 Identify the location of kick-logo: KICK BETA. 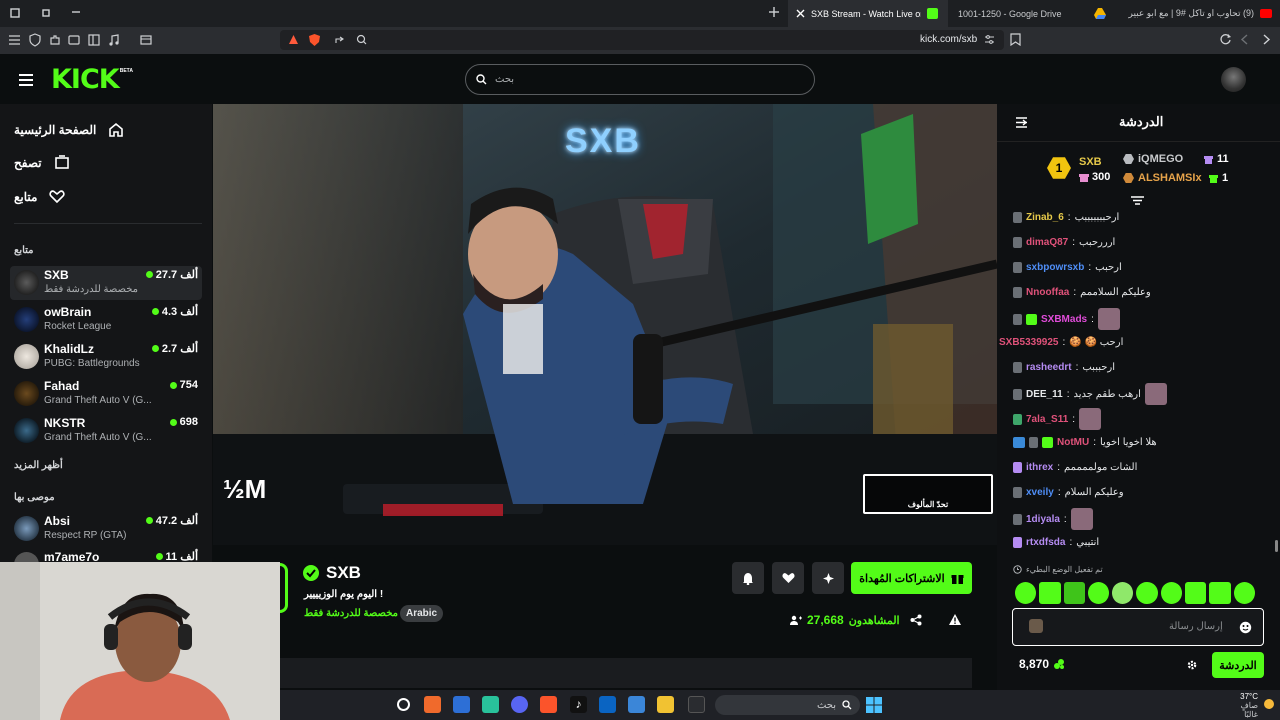
(92, 79).